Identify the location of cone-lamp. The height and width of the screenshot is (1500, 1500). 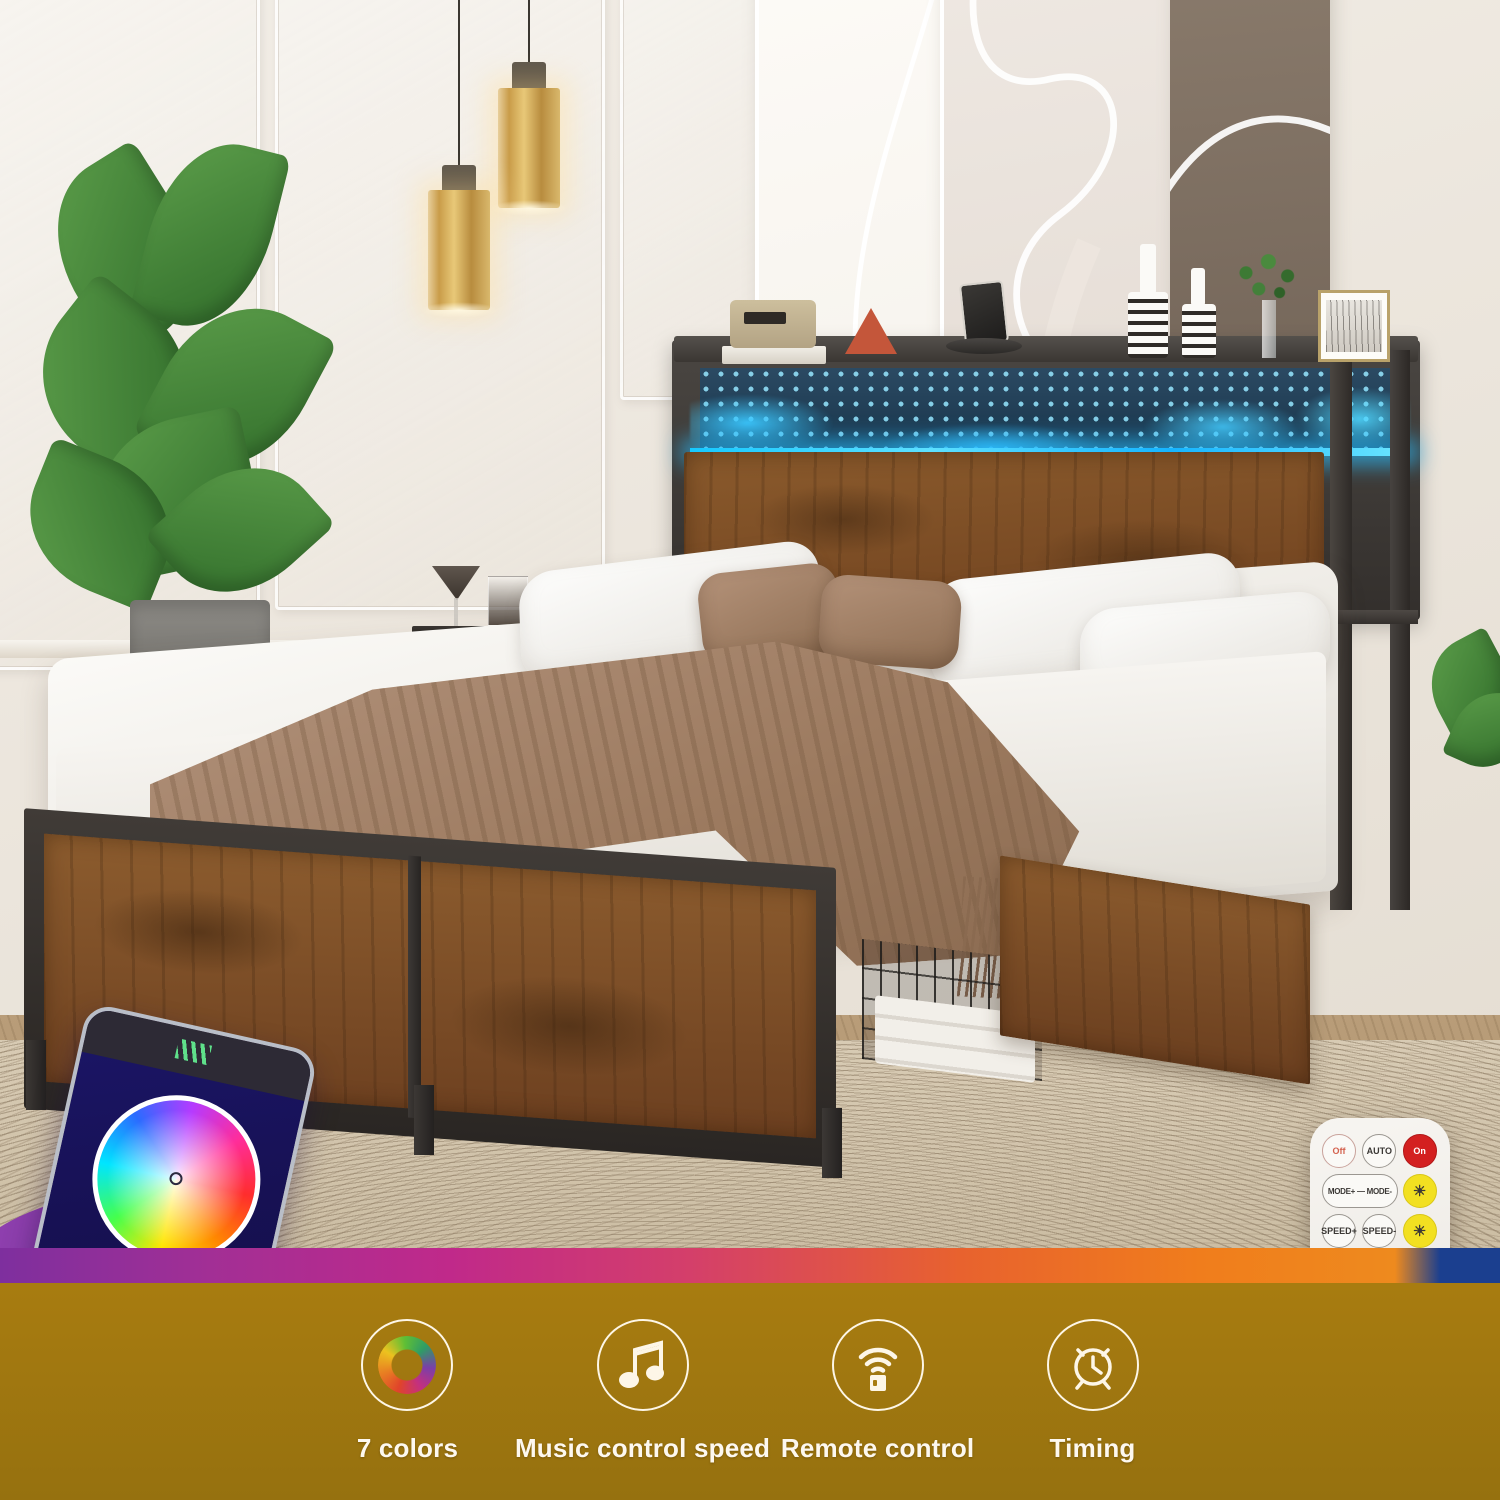
(871, 331).